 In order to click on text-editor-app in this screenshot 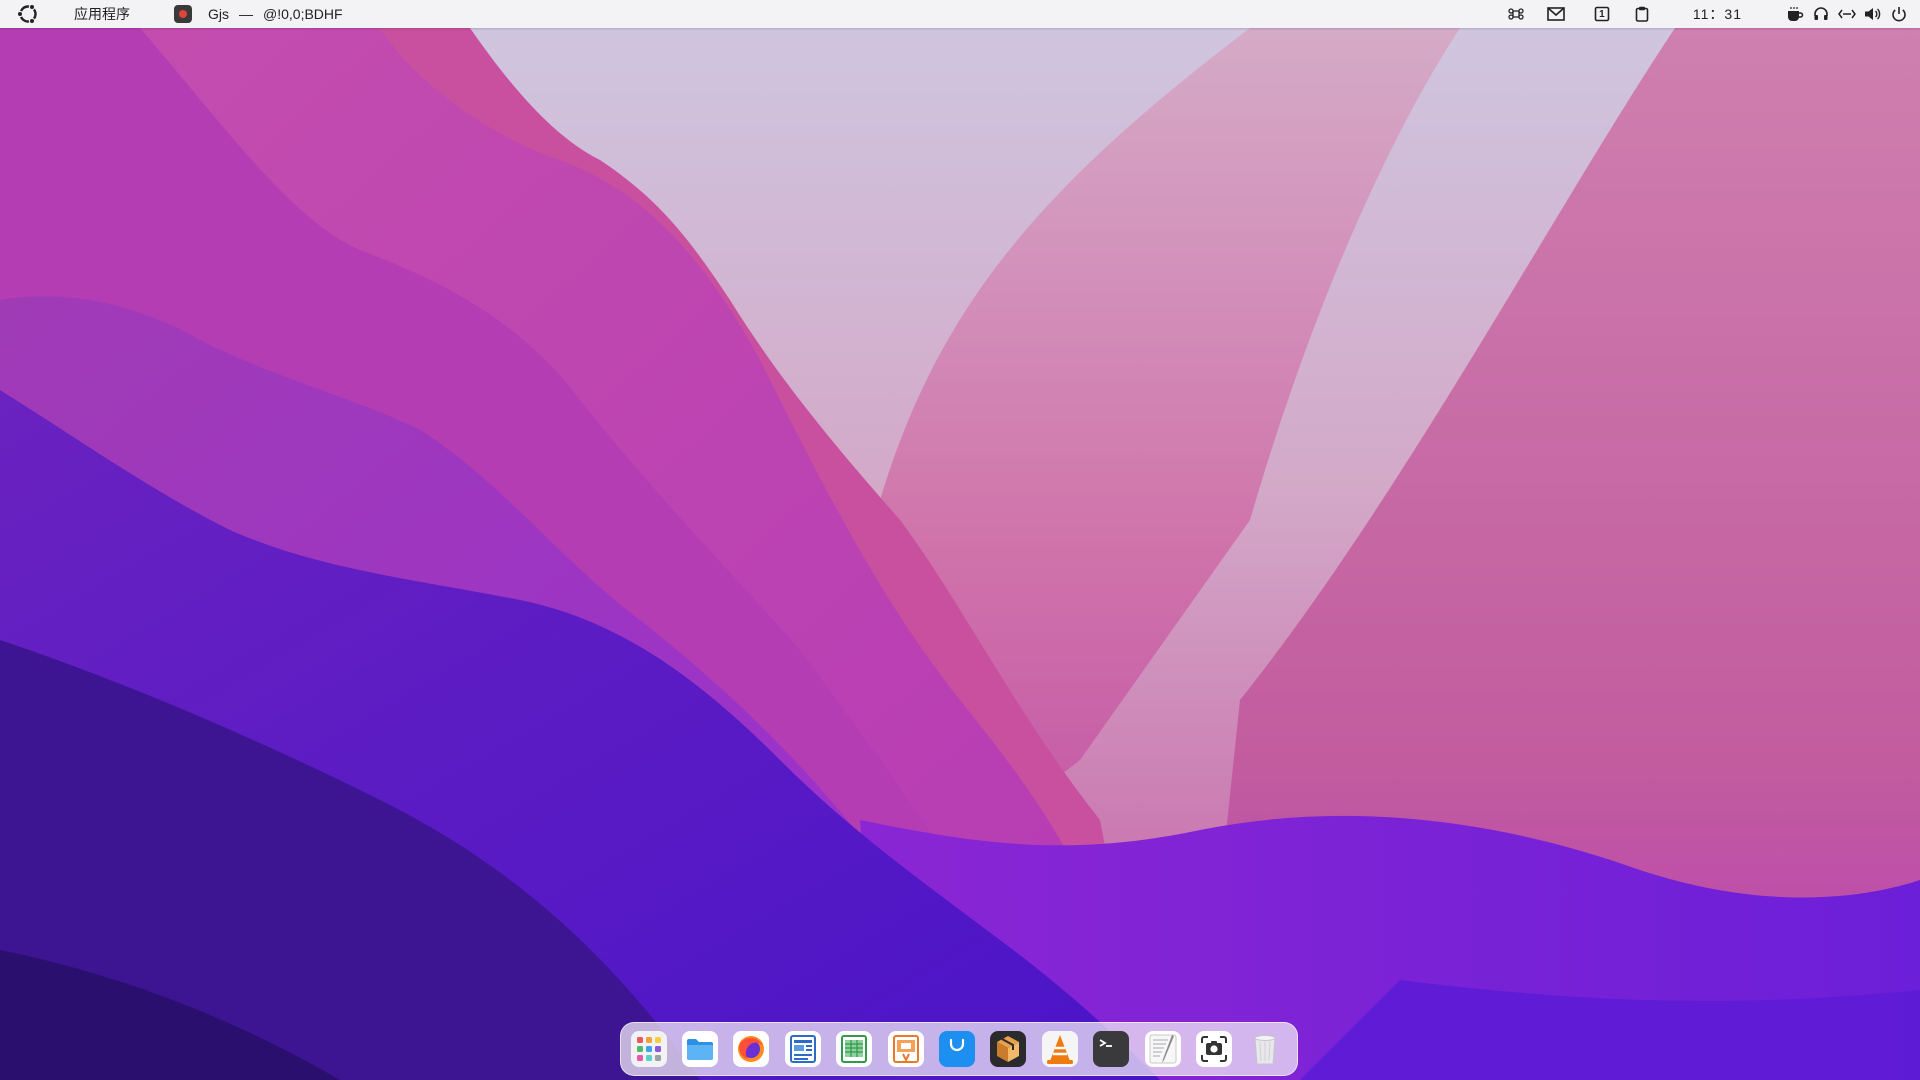, I will do `click(1162, 1049)`.